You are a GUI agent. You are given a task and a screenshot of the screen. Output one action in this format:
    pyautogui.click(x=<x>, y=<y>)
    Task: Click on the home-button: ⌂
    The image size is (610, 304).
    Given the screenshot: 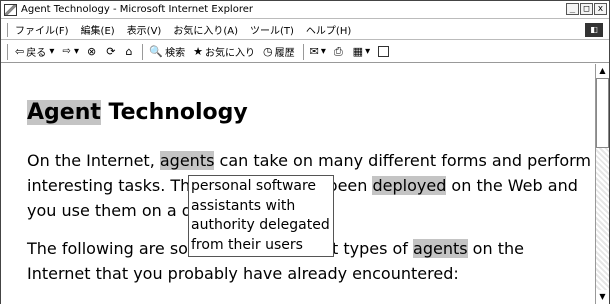 What is the action you would take?
    pyautogui.click(x=129, y=51)
    